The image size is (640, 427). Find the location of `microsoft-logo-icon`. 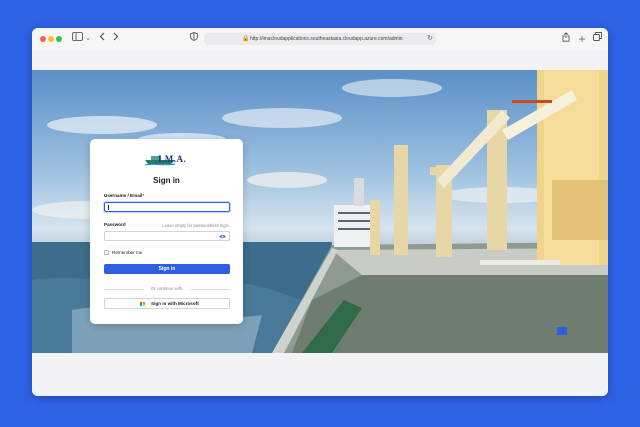

microsoft-logo-icon is located at coordinates (142, 304).